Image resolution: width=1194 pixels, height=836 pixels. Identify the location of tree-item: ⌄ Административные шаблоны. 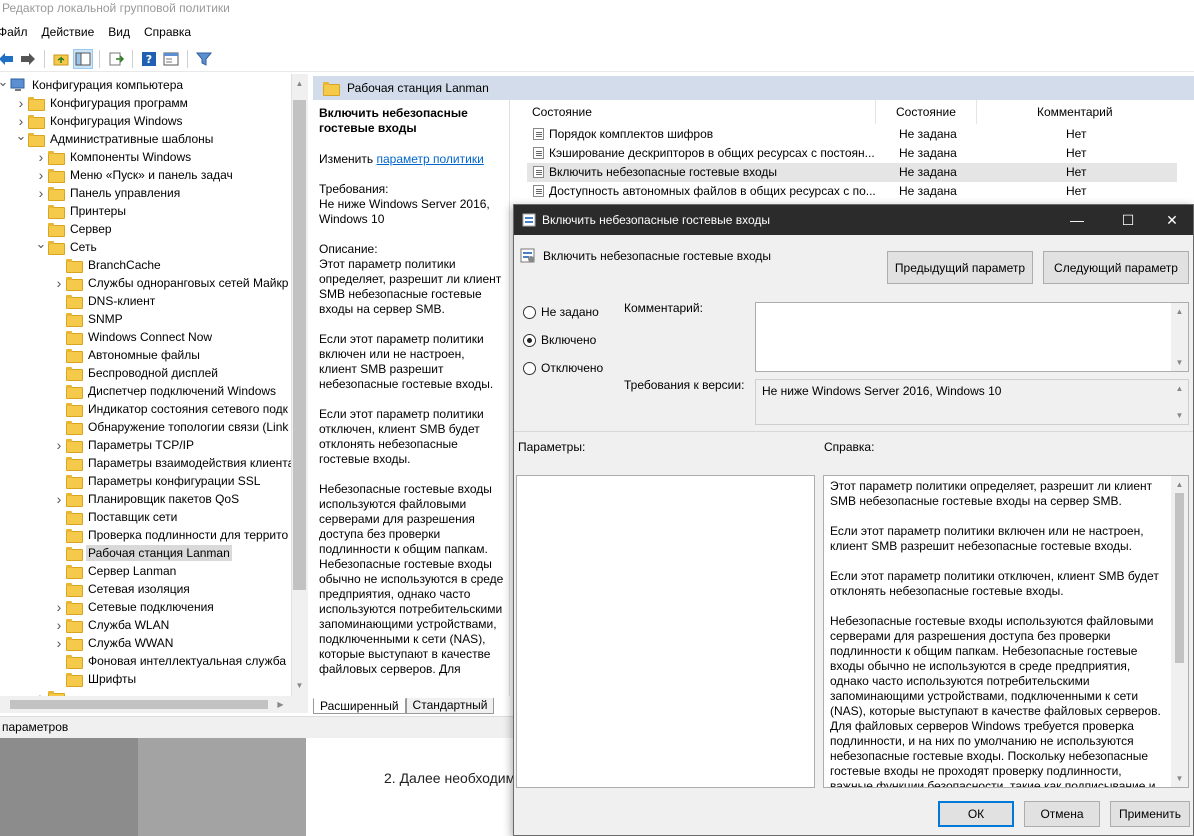
(114, 138).